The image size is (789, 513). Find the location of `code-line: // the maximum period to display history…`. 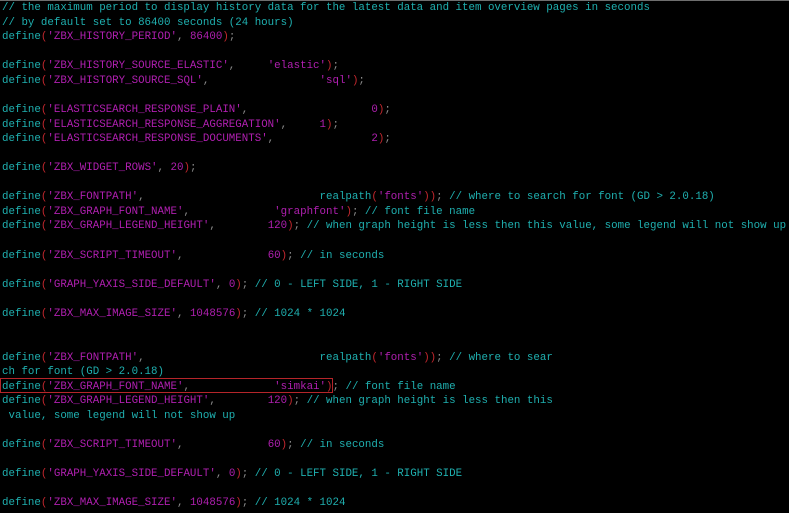

code-line: // the maximum period to display history… is located at coordinates (394, 8).